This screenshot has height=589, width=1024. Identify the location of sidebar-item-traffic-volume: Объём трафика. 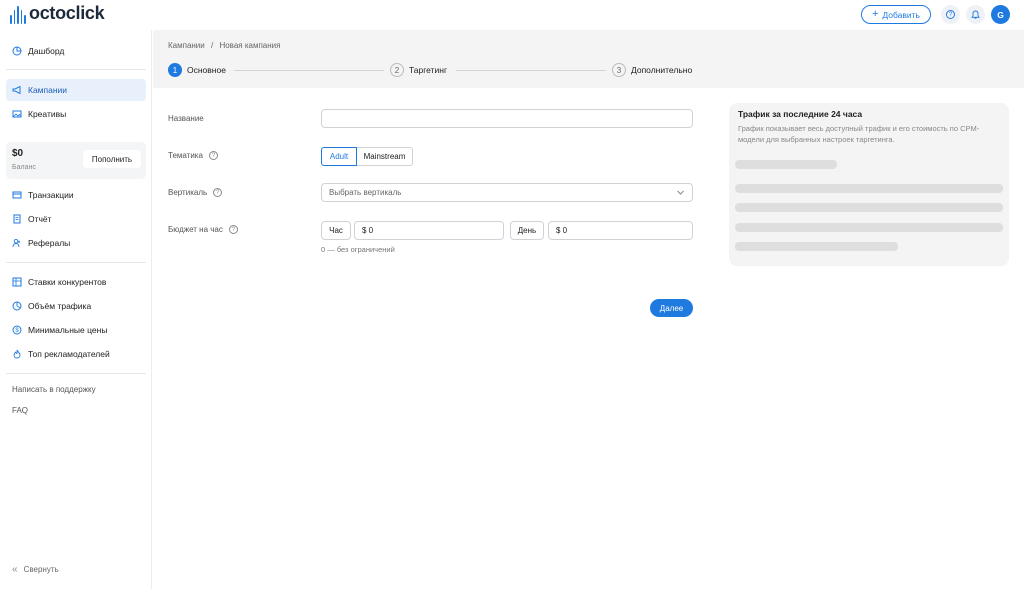
(76, 306).